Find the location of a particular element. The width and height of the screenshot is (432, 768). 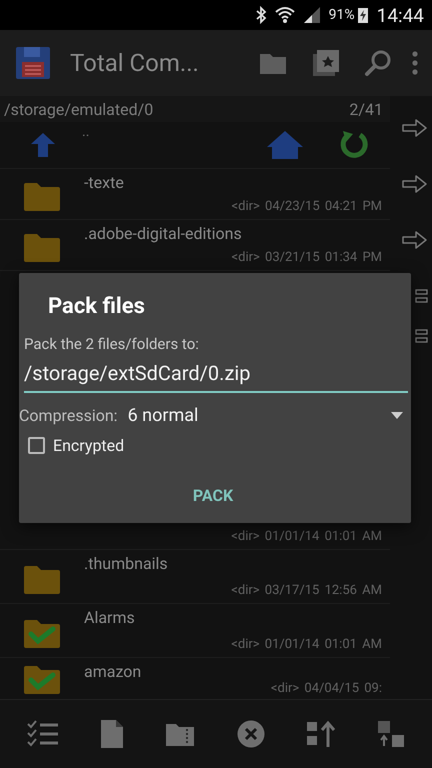

file-row: <dir> 01/01/14 01:01 AM is located at coordinates (195, 537).